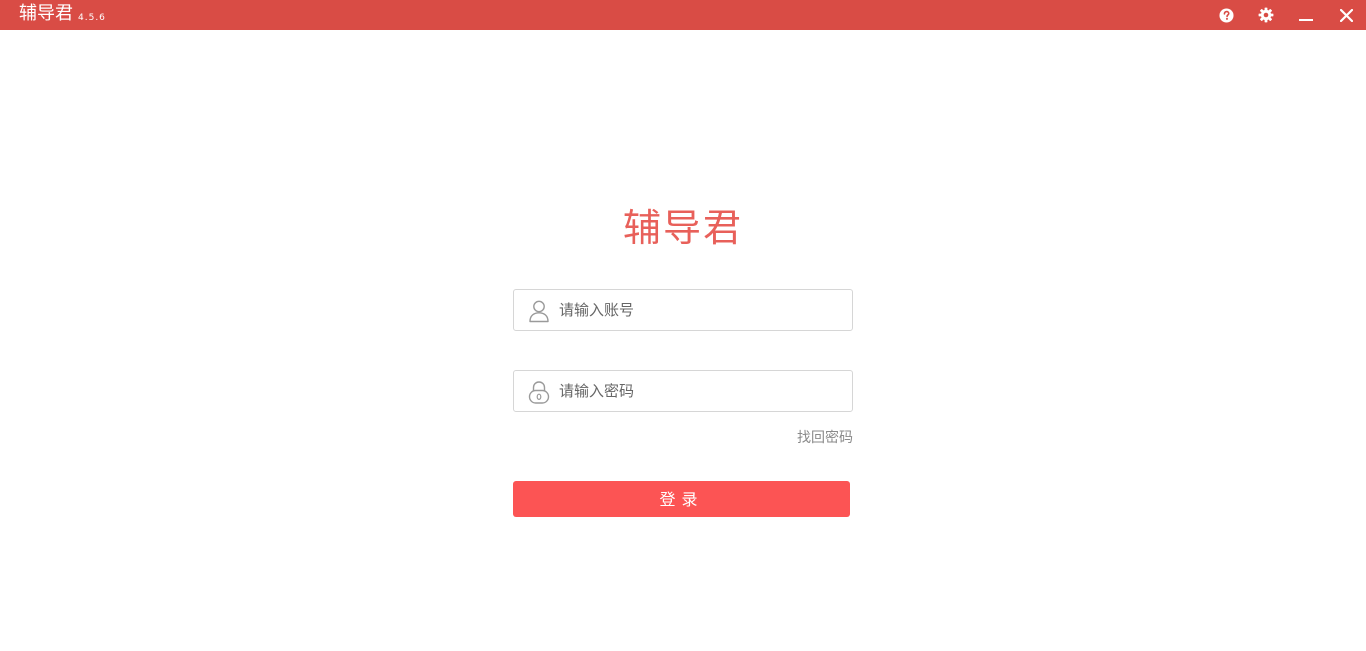 Image resolution: width=1366 pixels, height=651 pixels. What do you see at coordinates (701, 391) in the screenshot?
I see `password-input` at bounding box center [701, 391].